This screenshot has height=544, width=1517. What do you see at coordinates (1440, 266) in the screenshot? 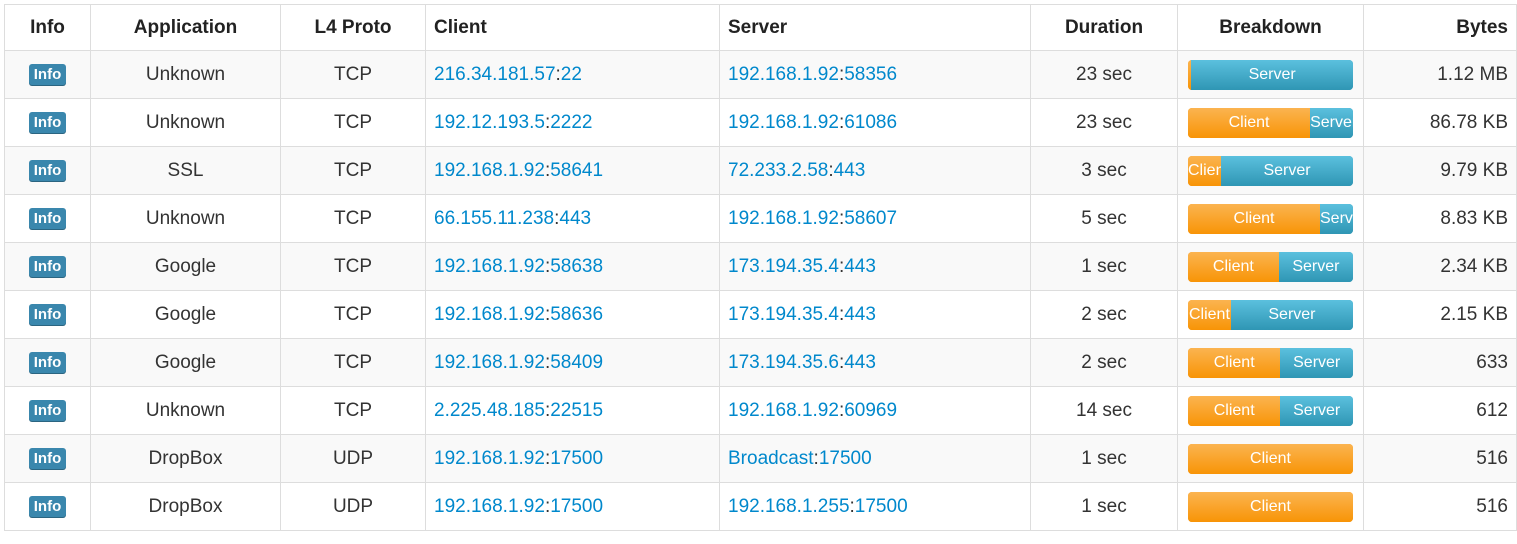
I see `bytes-cell: 2.34 KB` at bounding box center [1440, 266].